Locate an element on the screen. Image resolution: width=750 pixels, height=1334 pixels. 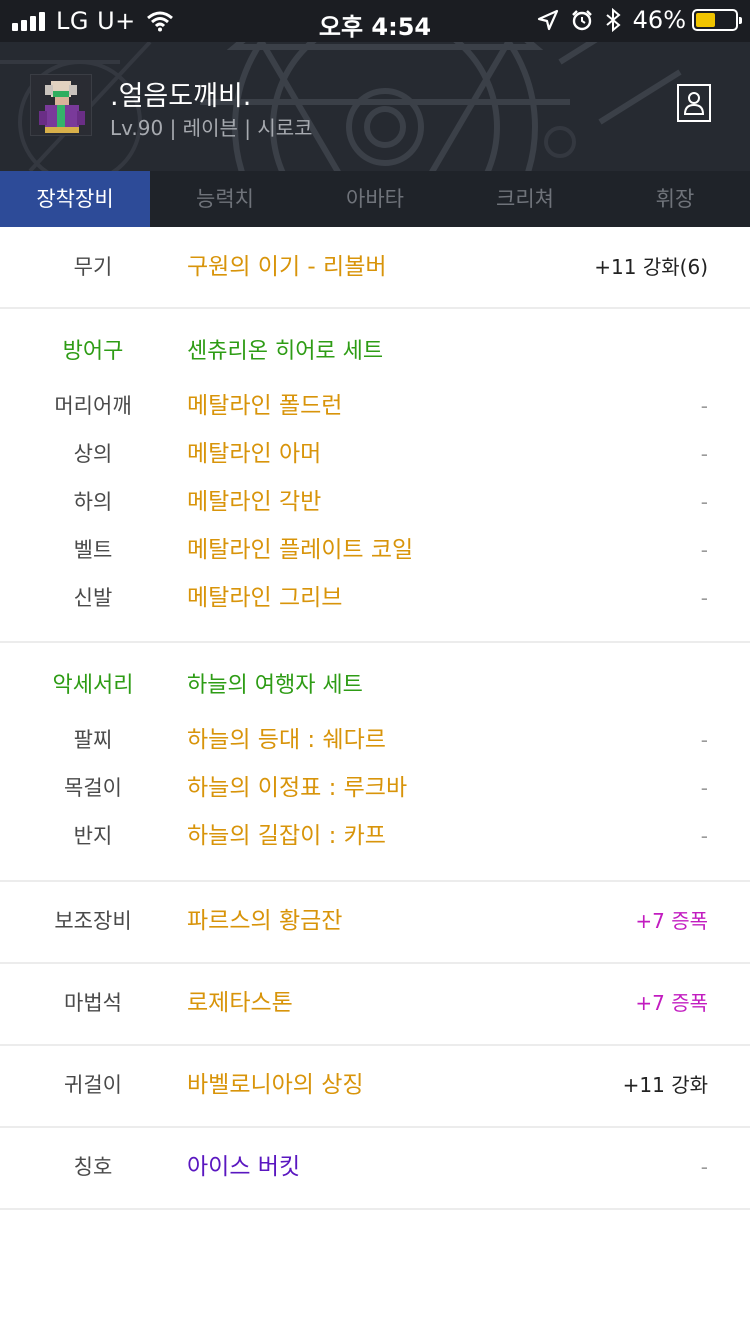
item-name: 파르스의 황금잔 is located at coordinates (265, 921).